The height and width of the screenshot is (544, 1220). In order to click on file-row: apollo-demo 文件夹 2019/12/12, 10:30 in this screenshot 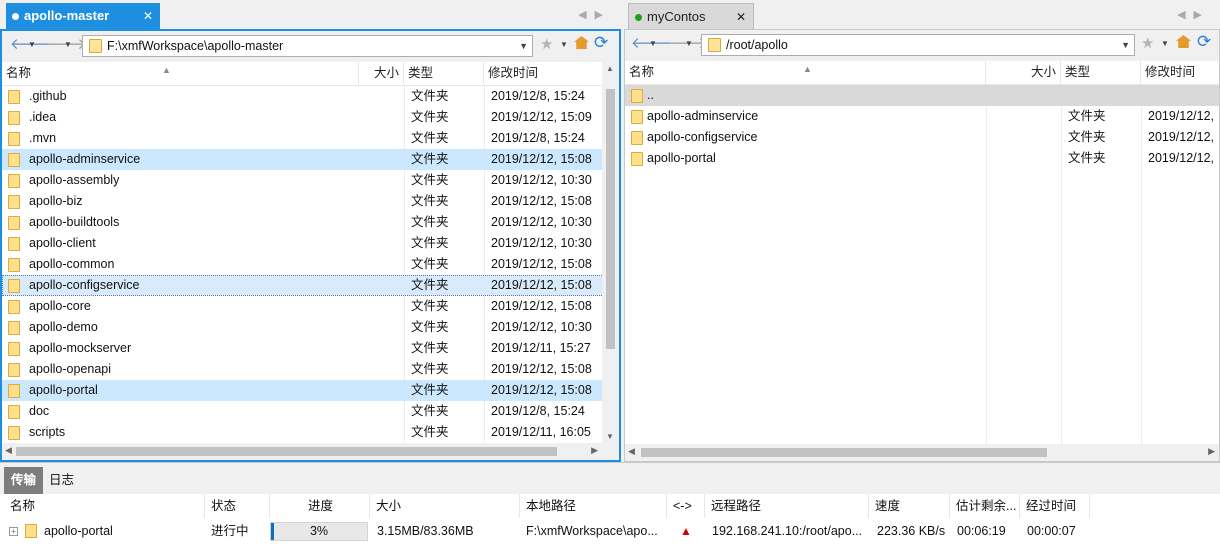, I will do `click(303, 327)`.